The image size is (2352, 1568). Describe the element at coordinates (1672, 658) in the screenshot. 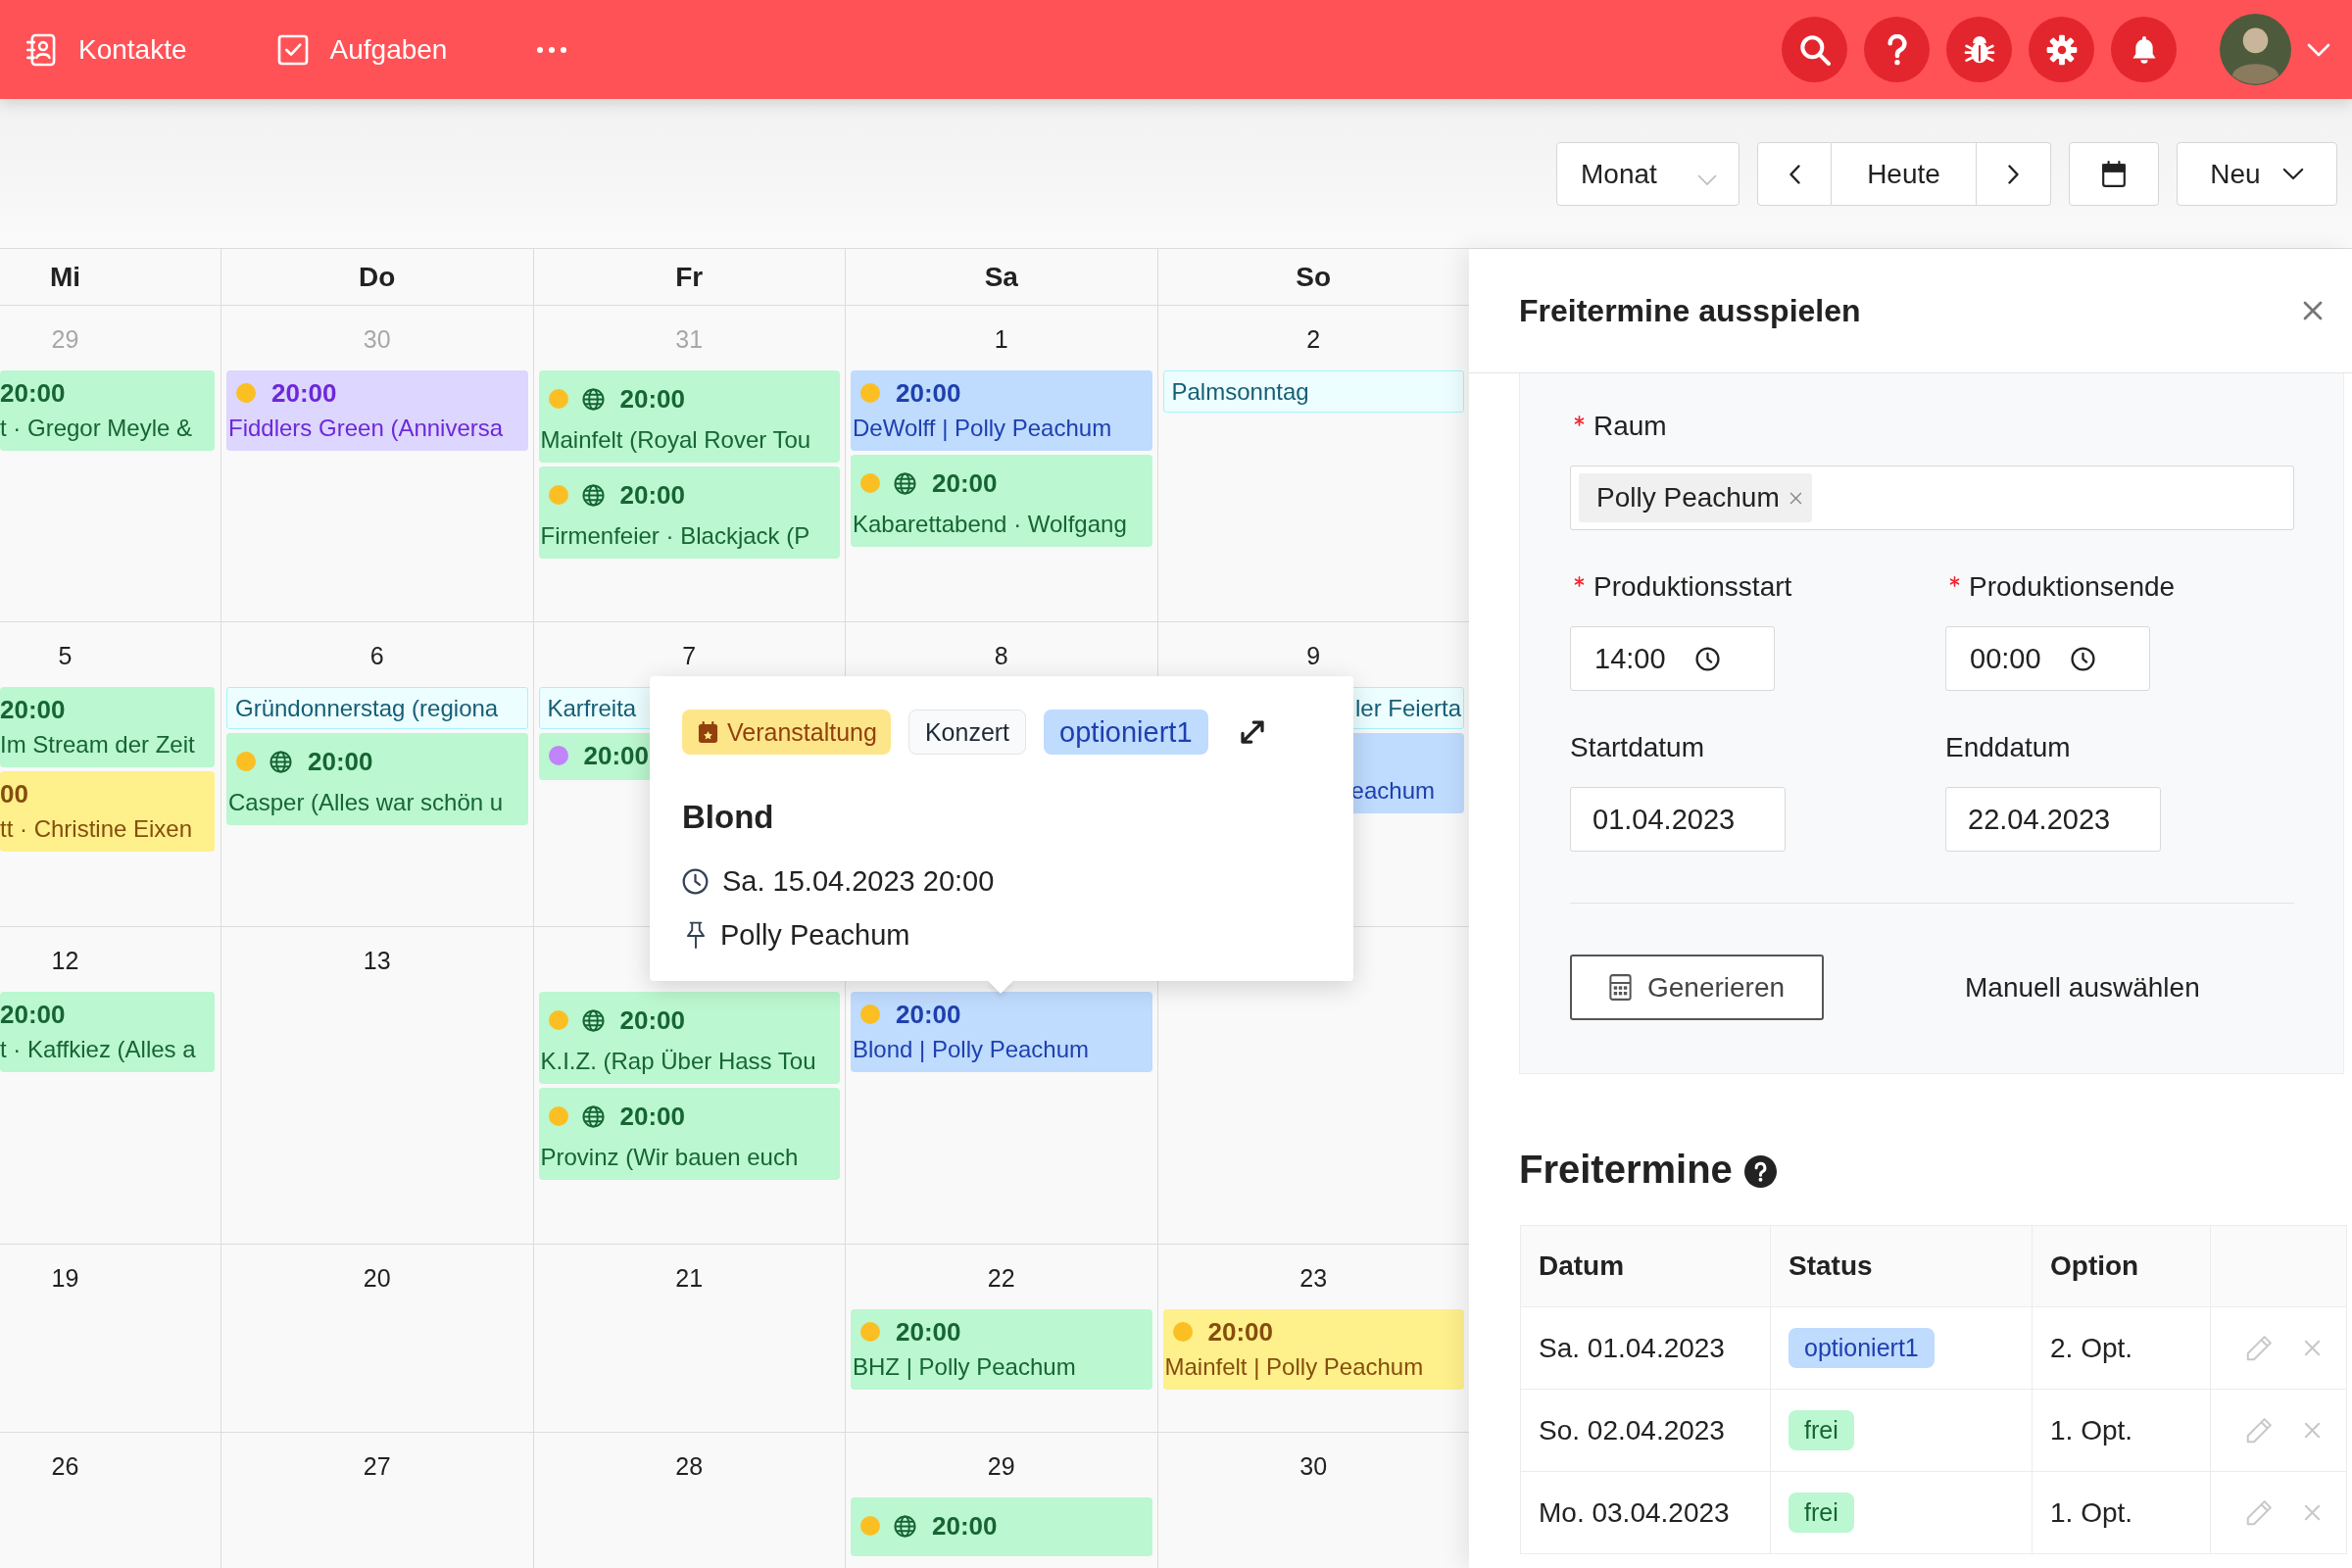

I see `time-field: 14:00` at that location.